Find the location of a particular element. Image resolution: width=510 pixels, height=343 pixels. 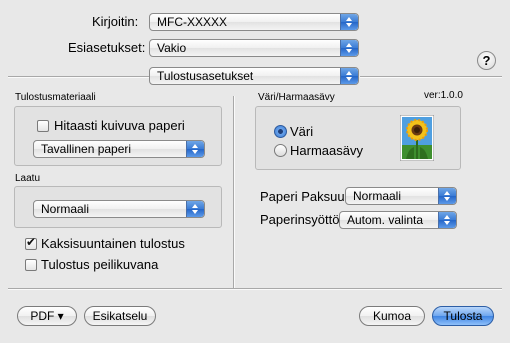

help-icon: ? is located at coordinates (486, 60).